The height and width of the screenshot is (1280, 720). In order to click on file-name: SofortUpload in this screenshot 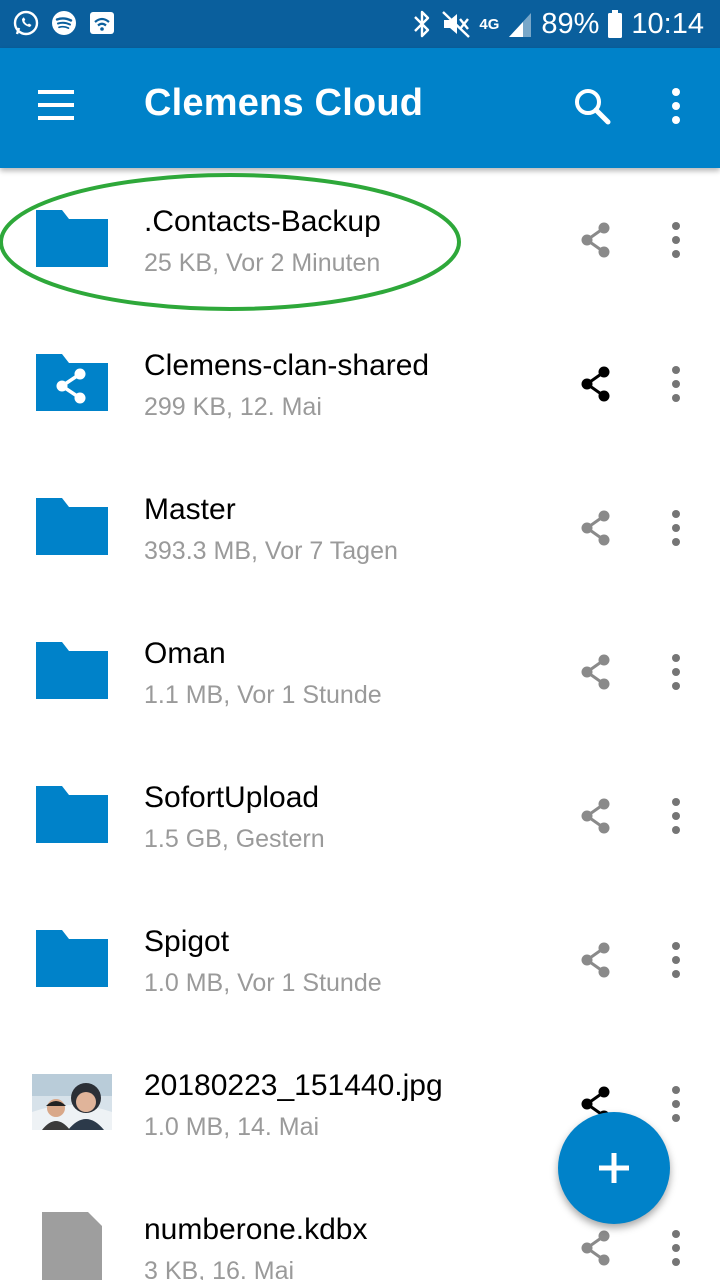, I will do `click(232, 797)`.